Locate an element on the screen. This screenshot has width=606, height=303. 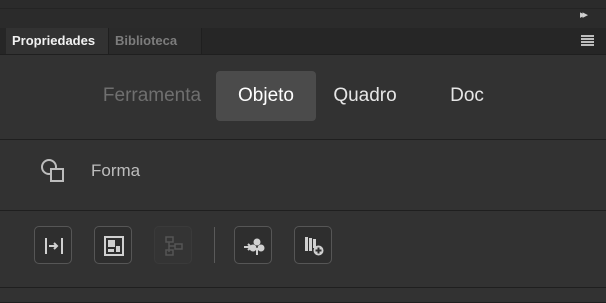
shape-icon is located at coordinates (52, 170).